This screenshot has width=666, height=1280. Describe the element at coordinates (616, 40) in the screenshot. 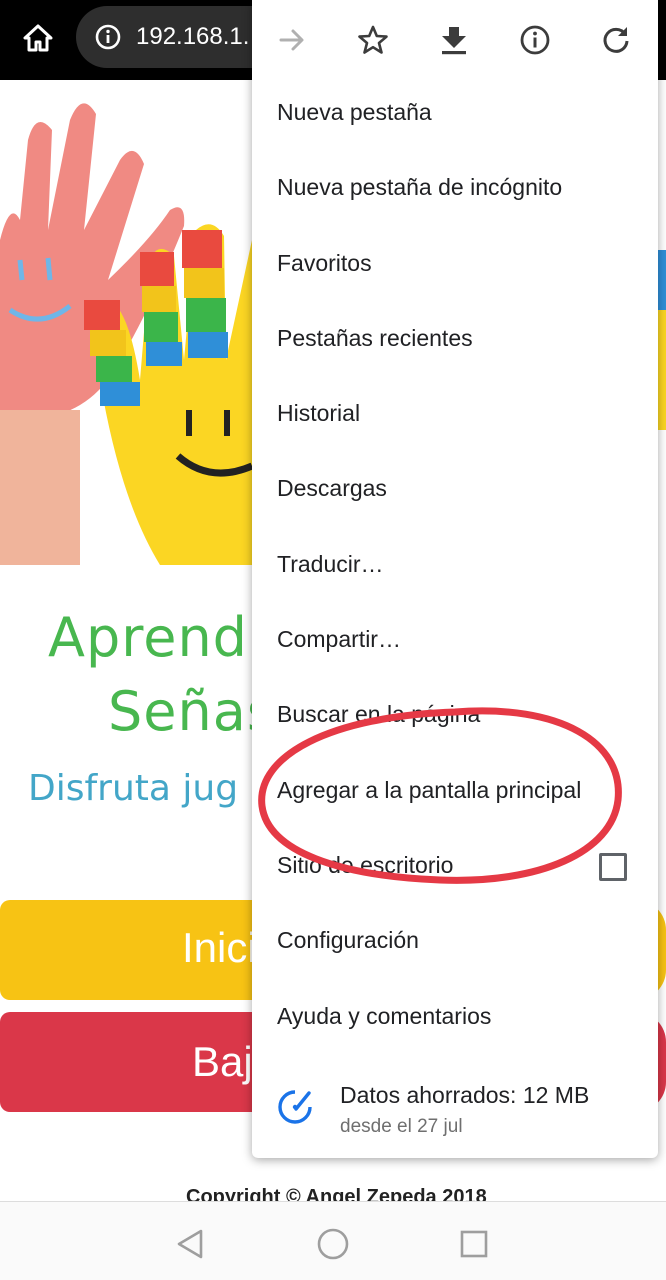

I see `reload-icon` at that location.